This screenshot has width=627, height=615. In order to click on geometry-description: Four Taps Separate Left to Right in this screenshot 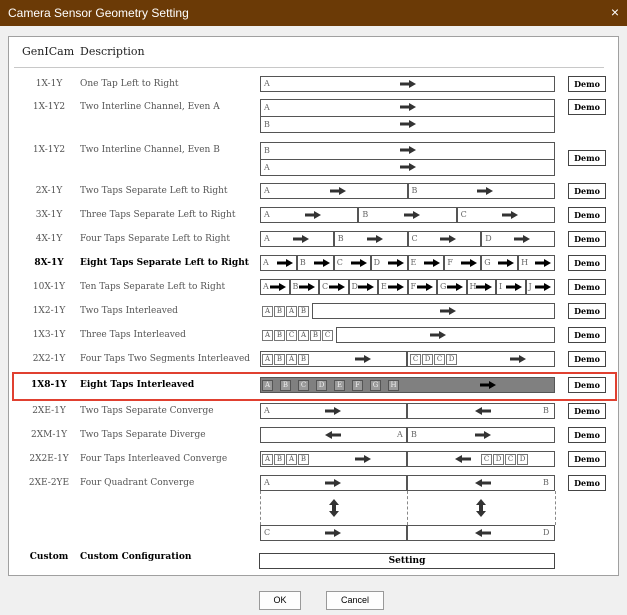, I will do `click(155, 239)`.